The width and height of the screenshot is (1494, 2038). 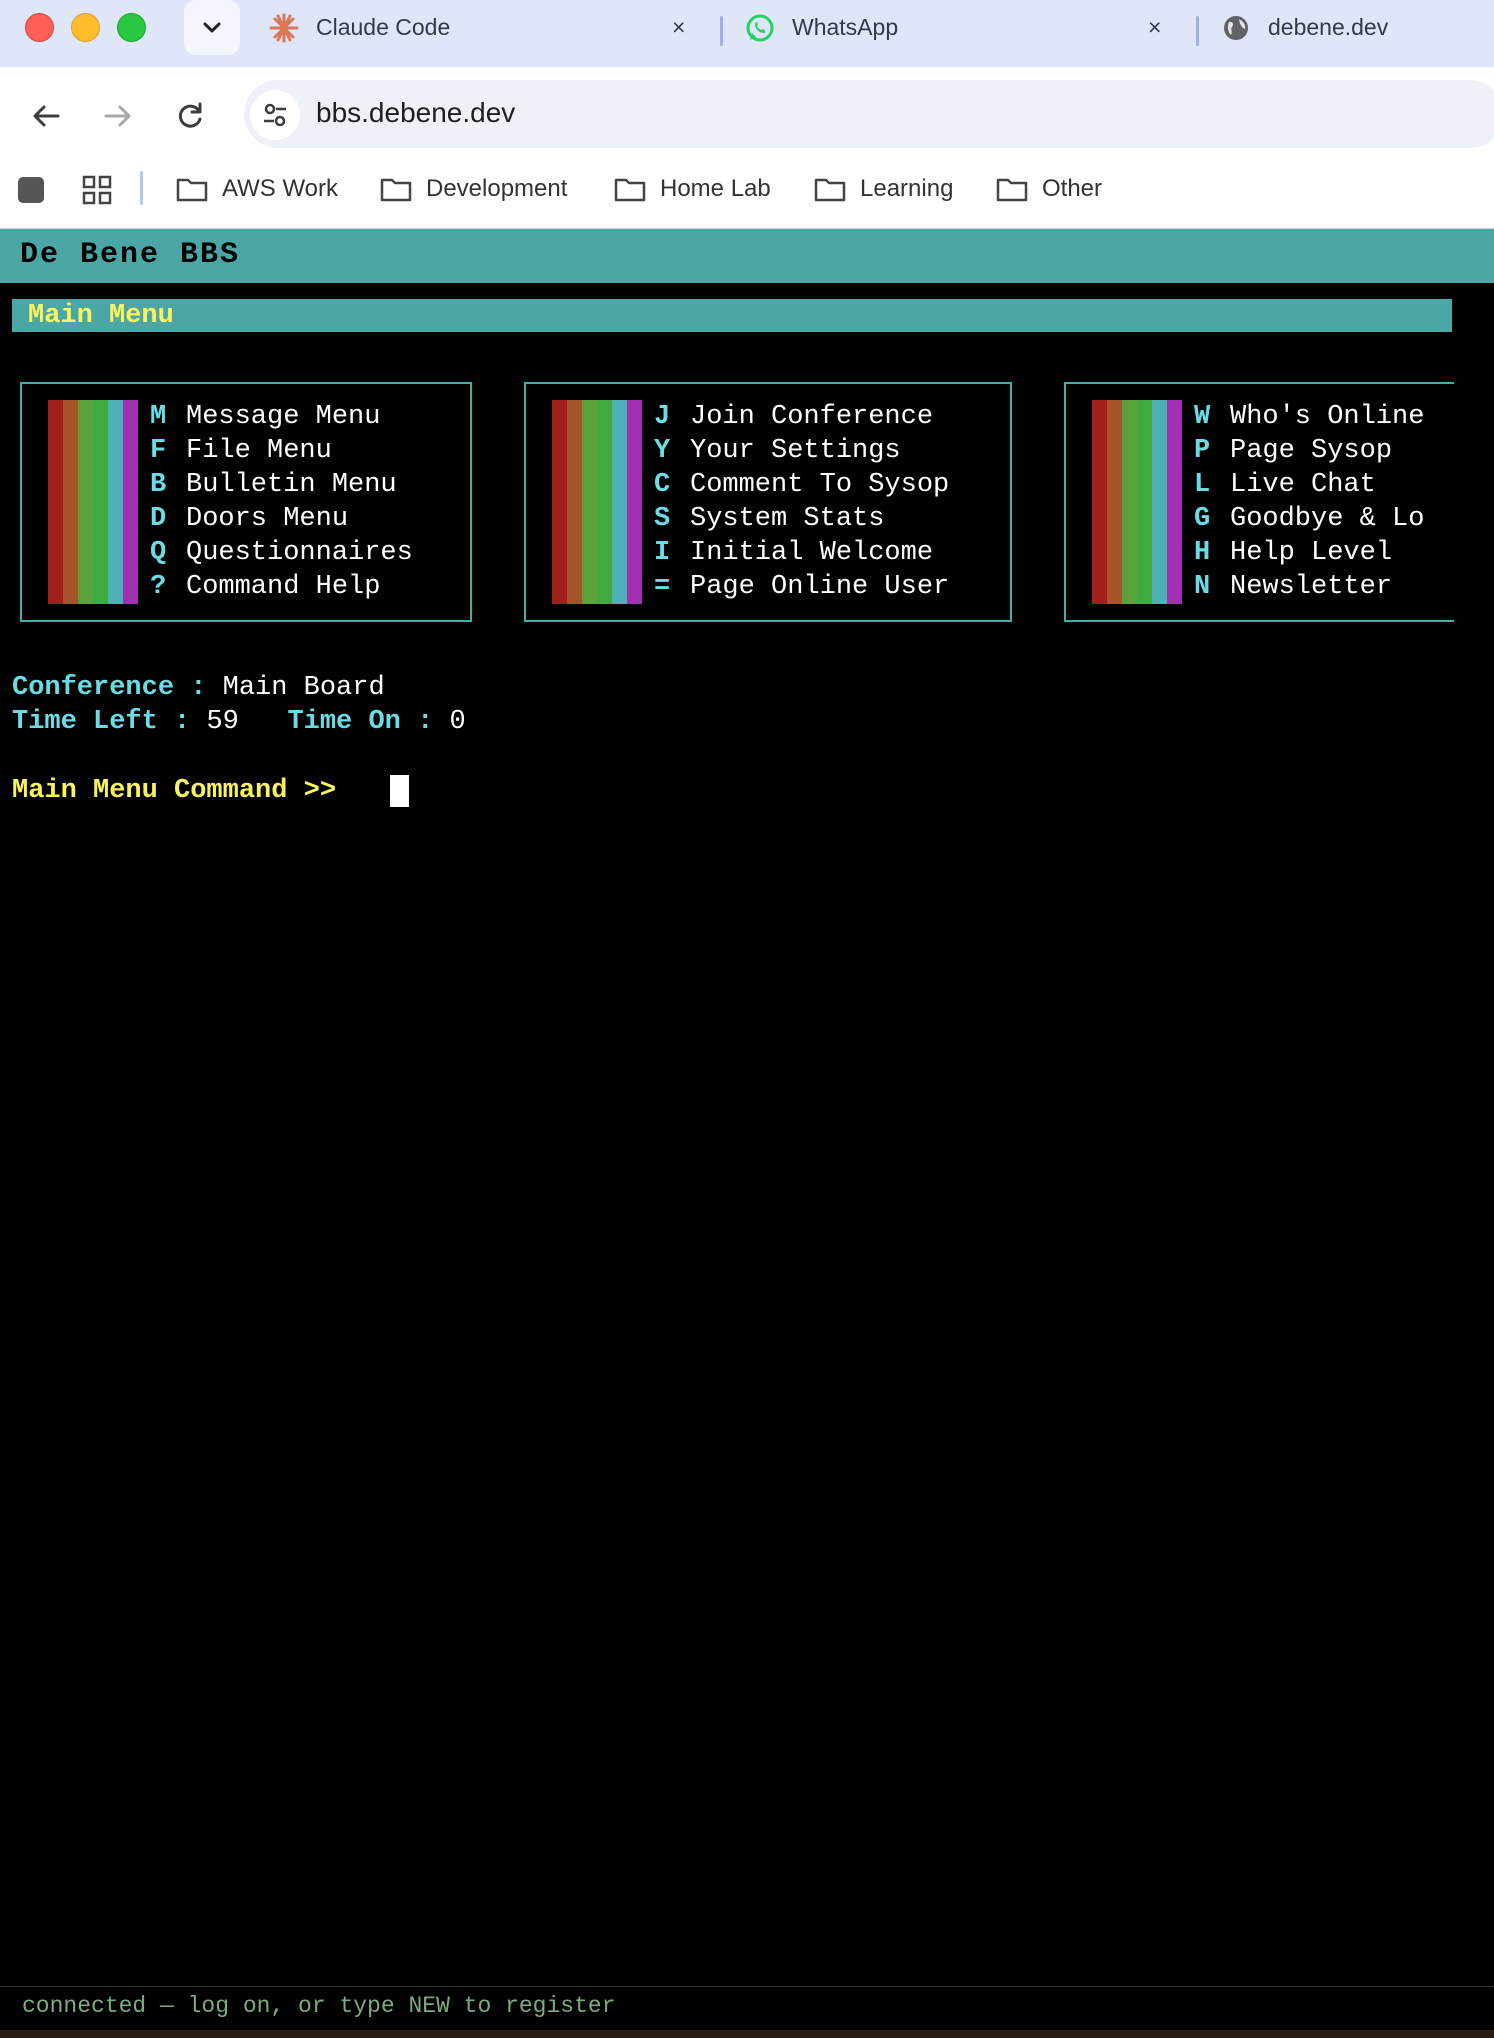 I want to click on tab-debene-dev: debene.dev, so click(x=1304, y=27).